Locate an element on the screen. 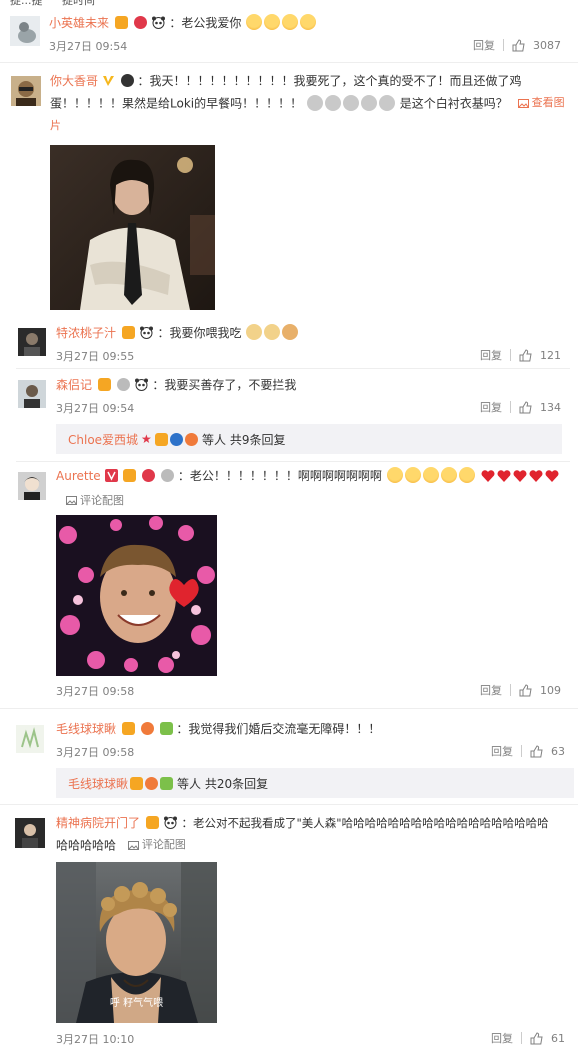  username: 特浓桃子汁 is located at coordinates (86, 333).